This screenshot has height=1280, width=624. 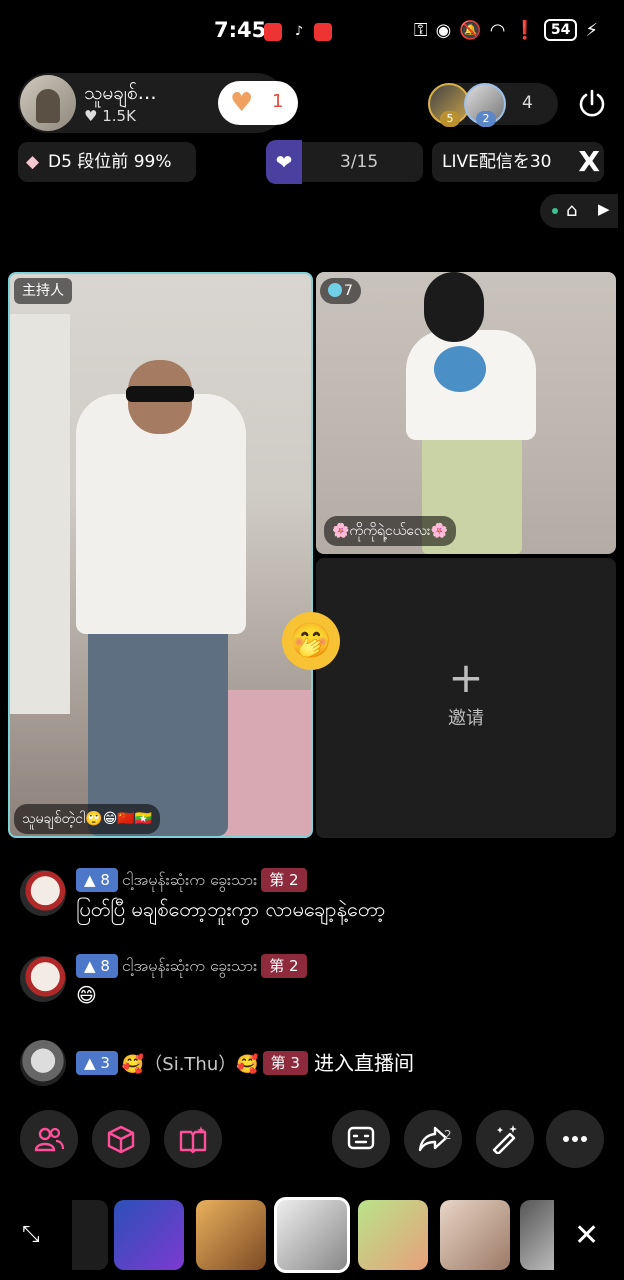 I want to click on room-thumbnail-selected, so click(x=312, y=1235).